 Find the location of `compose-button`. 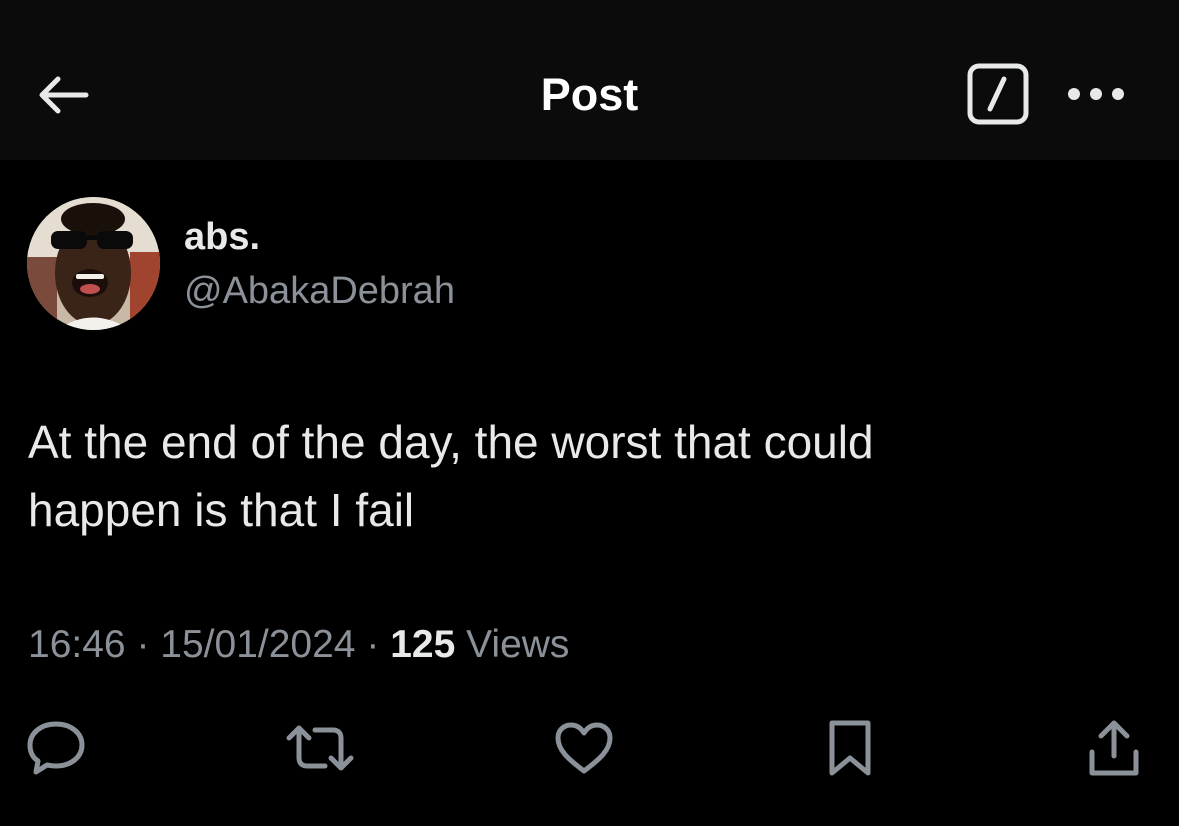

compose-button is located at coordinates (998, 94).